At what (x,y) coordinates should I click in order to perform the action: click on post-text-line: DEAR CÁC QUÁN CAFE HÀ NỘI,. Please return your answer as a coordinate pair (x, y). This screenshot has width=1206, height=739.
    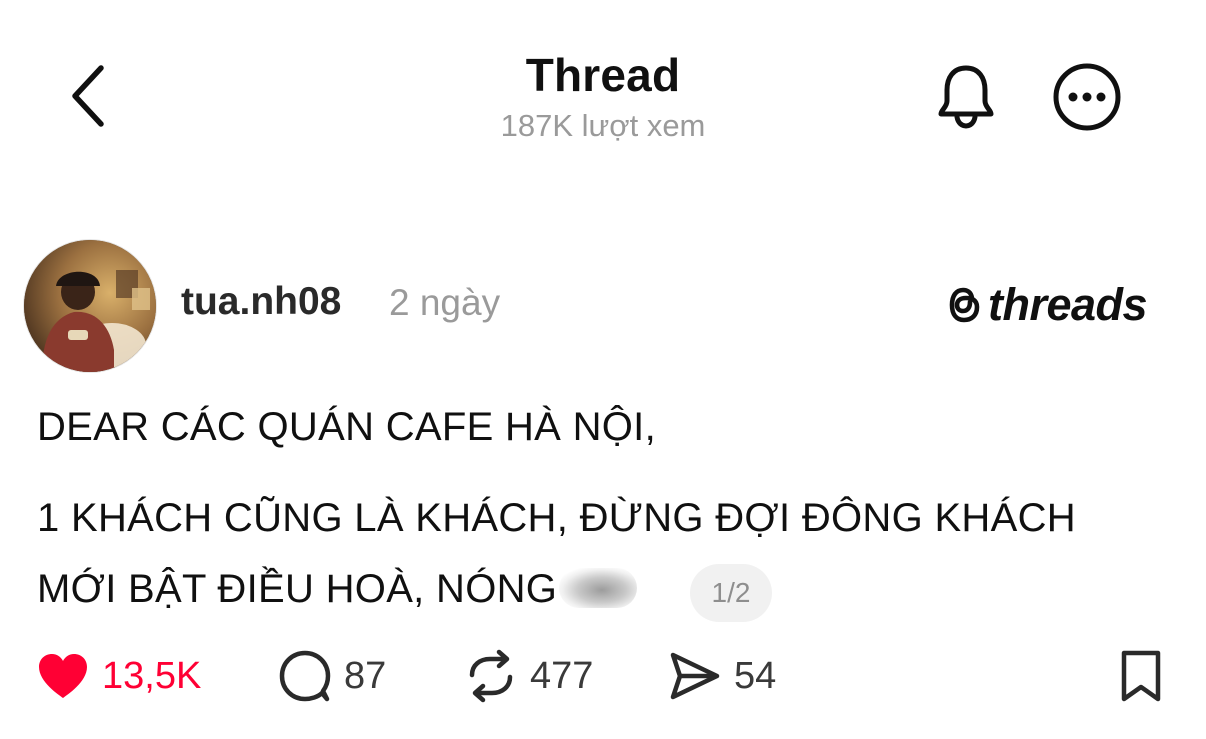
    Looking at the image, I should click on (346, 427).